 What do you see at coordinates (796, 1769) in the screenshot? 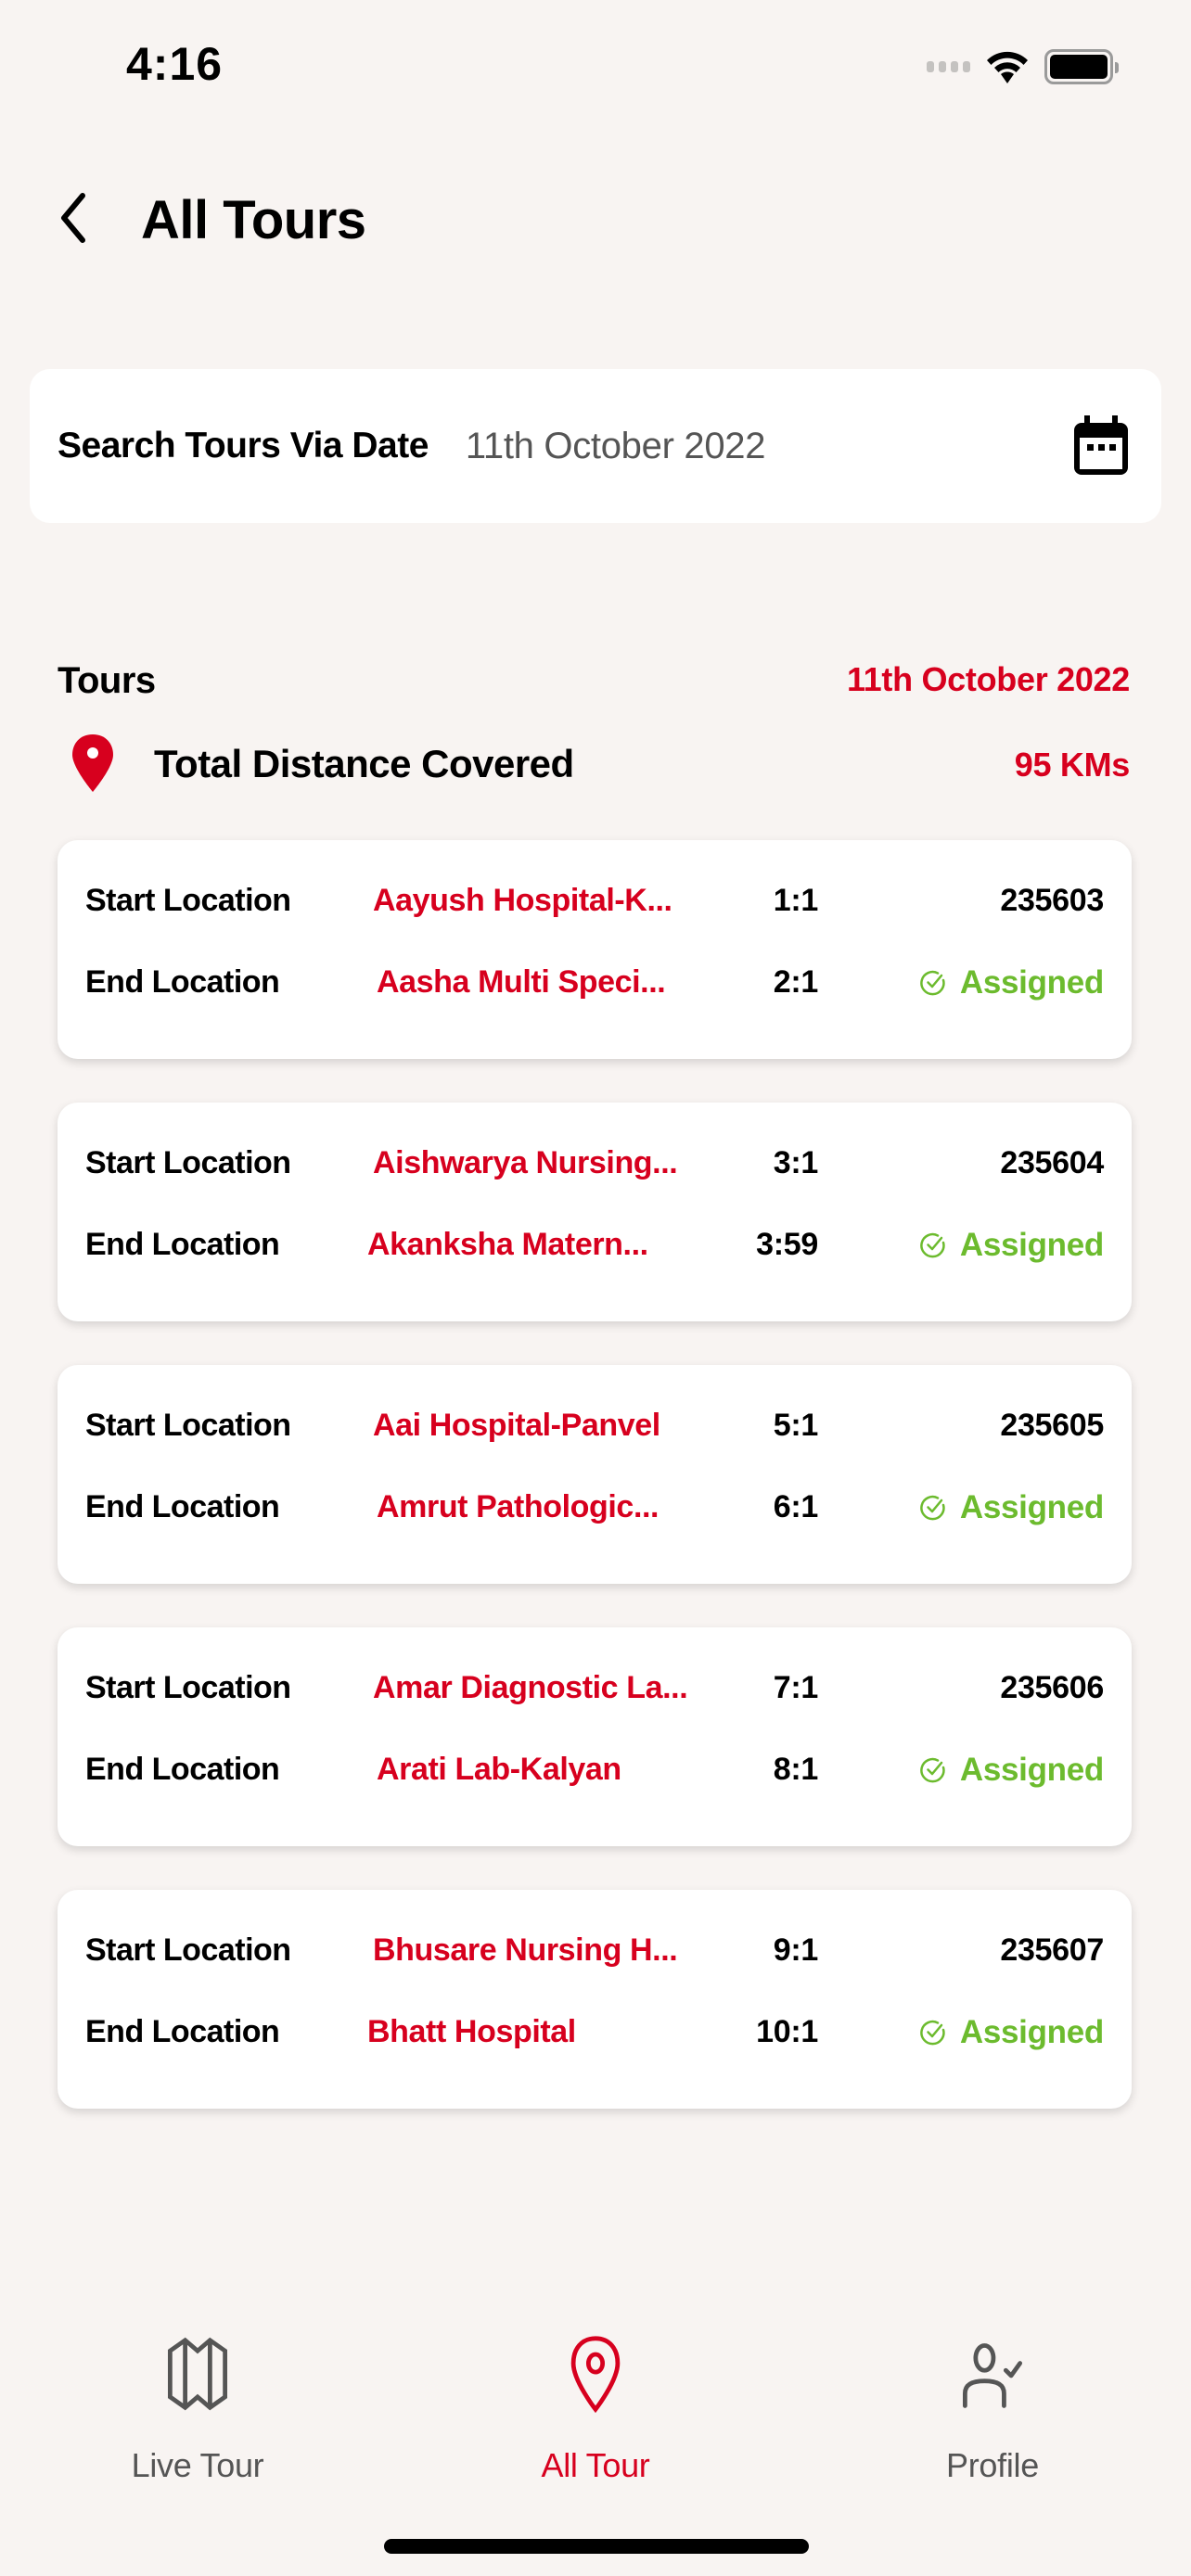
I see `end-time: 8:1` at bounding box center [796, 1769].